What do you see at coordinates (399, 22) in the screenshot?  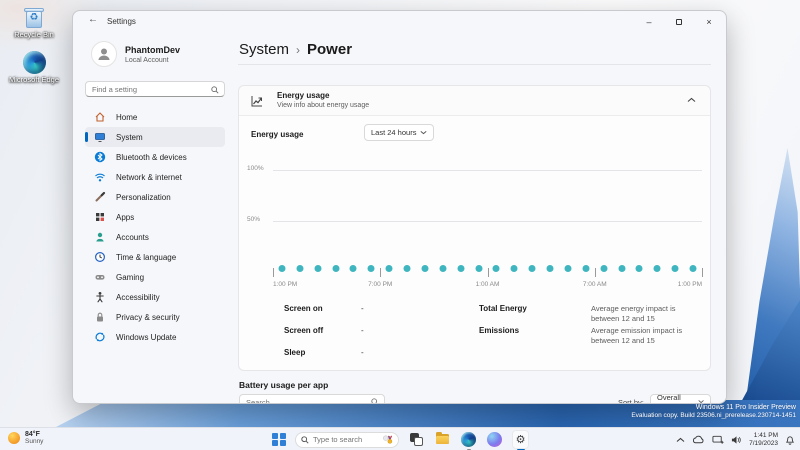 I see `window-titlebar: ← Settings – ×` at bounding box center [399, 22].